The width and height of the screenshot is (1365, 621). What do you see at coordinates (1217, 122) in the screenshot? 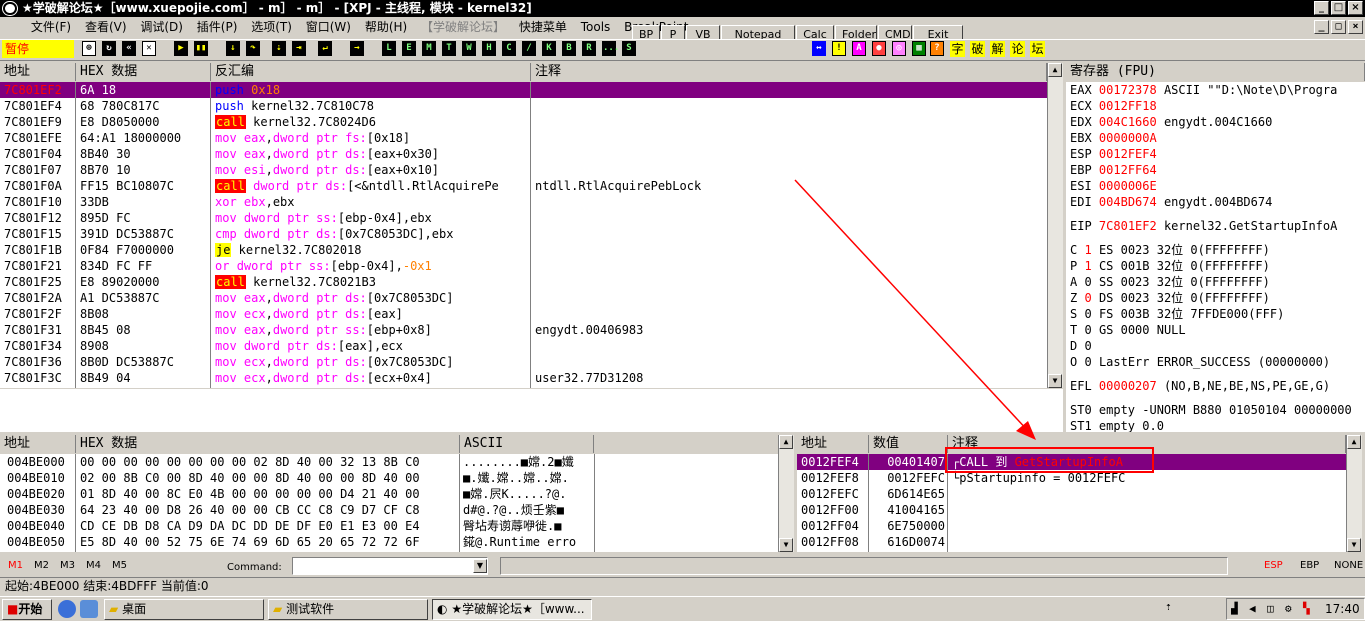
I see `register-edx: EDX 004C1660 engydt.004C1660` at bounding box center [1217, 122].